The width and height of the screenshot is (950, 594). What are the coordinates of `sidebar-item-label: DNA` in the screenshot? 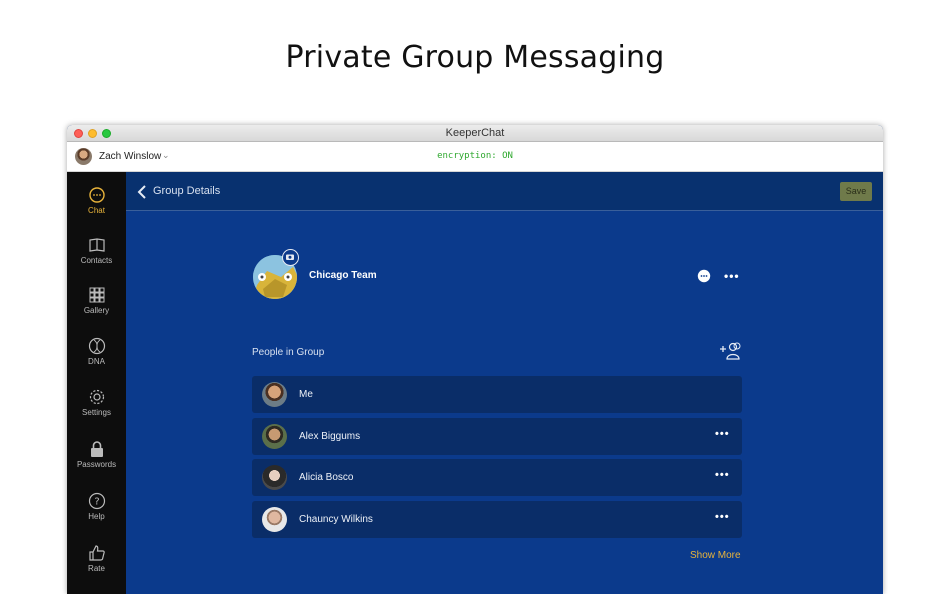 It's located at (96, 361).